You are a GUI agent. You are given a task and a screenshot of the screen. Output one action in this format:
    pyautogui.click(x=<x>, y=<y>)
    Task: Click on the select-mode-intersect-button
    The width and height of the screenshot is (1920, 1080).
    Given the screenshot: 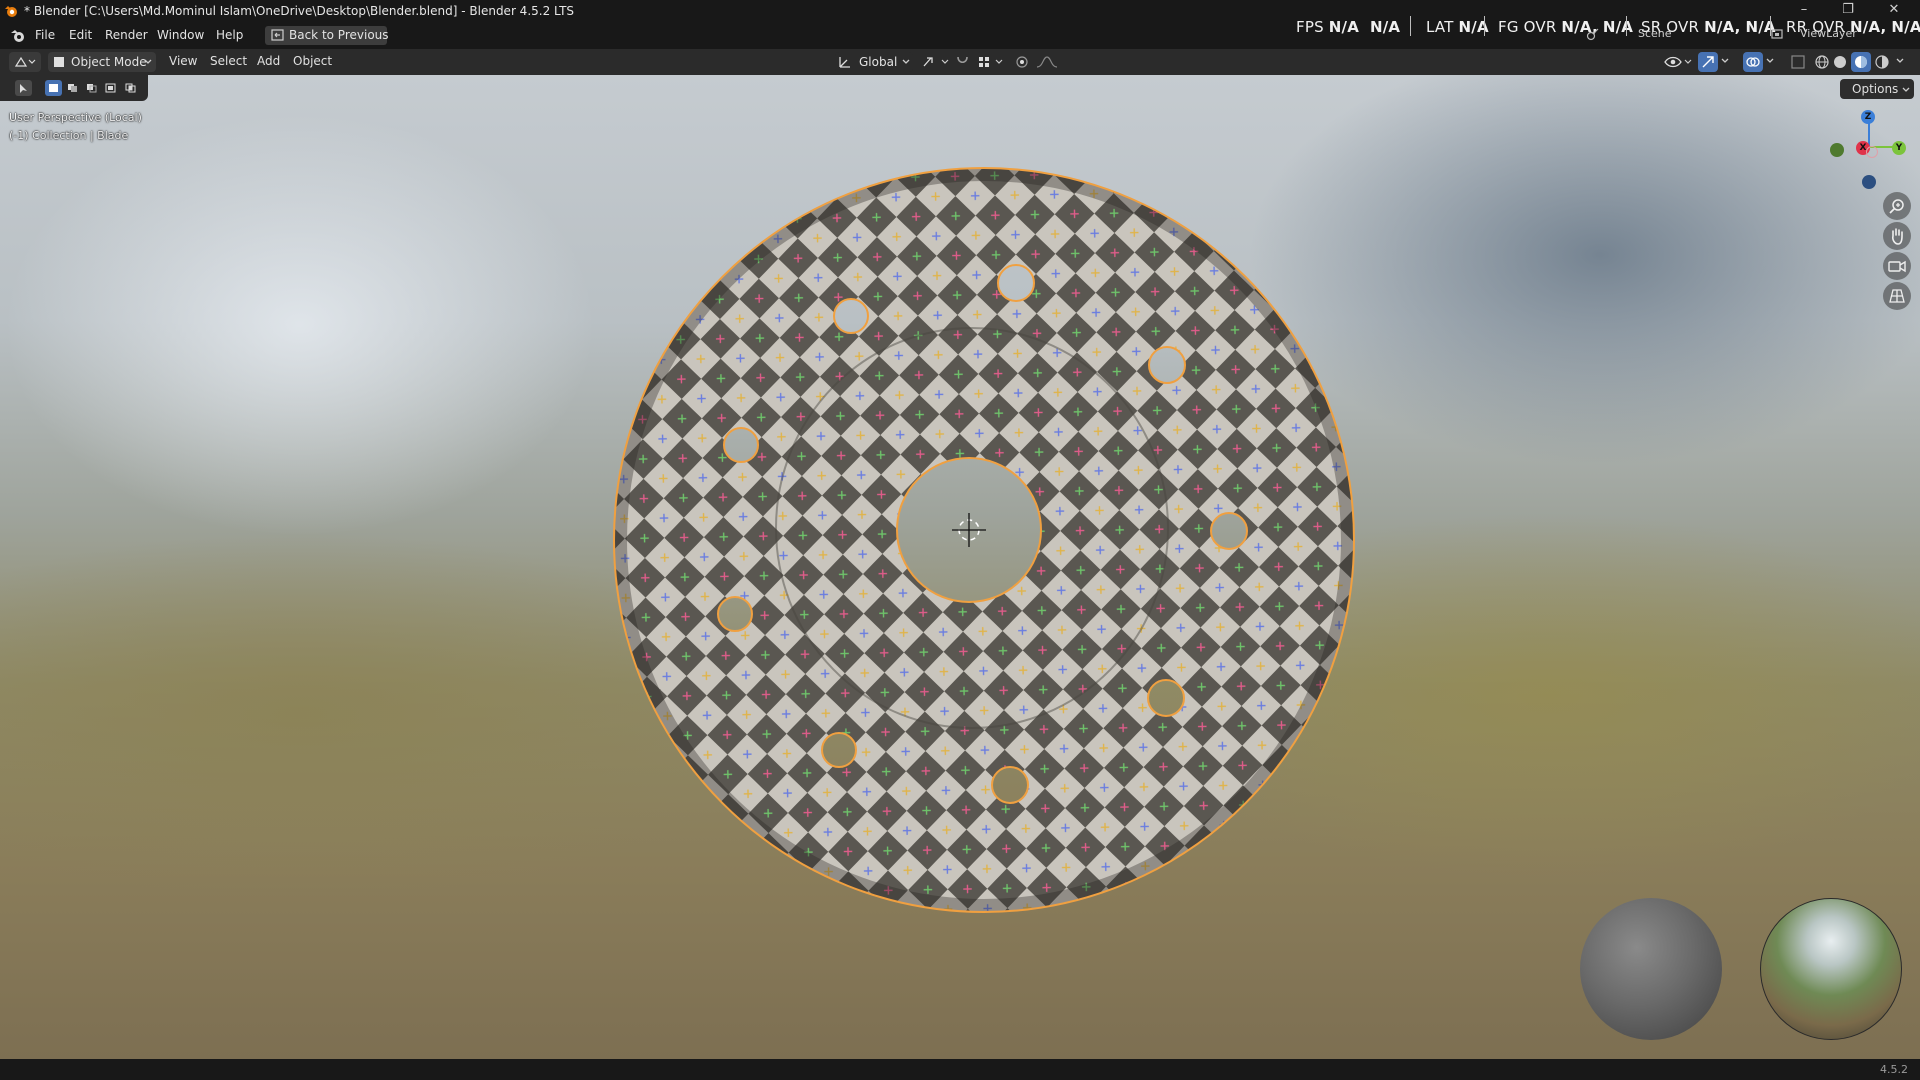 What is the action you would take?
    pyautogui.click(x=130, y=88)
    